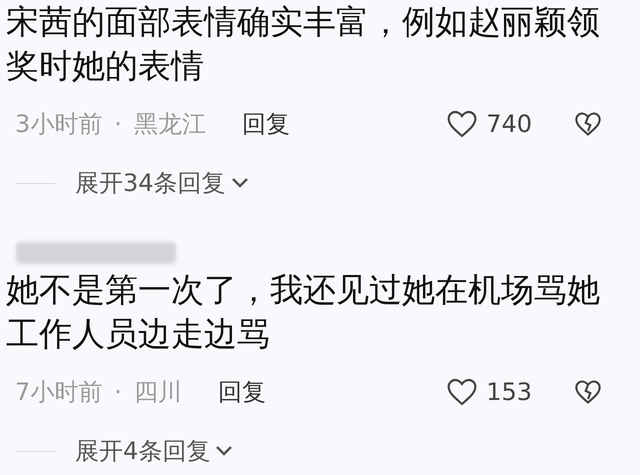 This screenshot has width=640, height=475. Describe the element at coordinates (58, 392) in the screenshot. I see `comment-time: 7小时前` at that location.